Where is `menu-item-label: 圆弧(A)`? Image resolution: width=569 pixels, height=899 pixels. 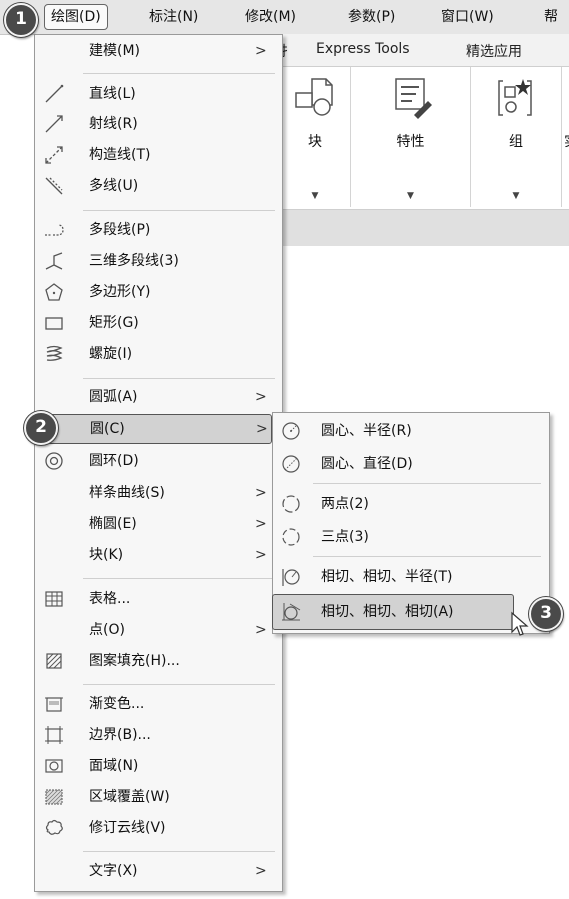 menu-item-label: 圆弧(A) is located at coordinates (113, 397).